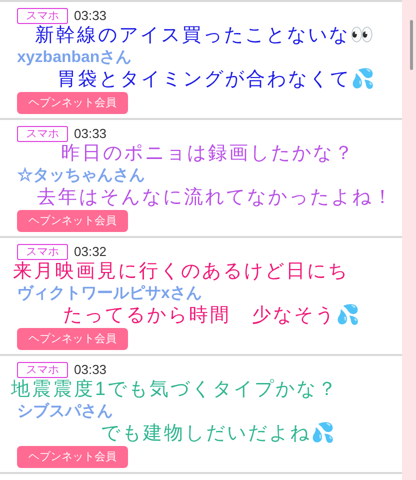 The width and height of the screenshot is (416, 480). Describe the element at coordinates (212, 316) in the screenshot. I see `caption-text: たってるから時間 少なそう💦` at that location.